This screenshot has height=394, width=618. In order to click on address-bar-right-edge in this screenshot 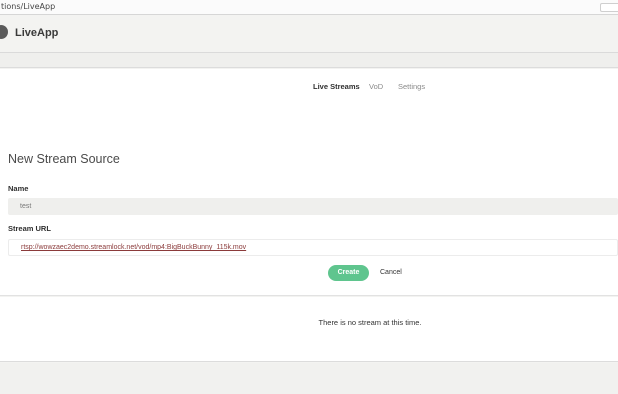, I will do `click(609, 7)`.